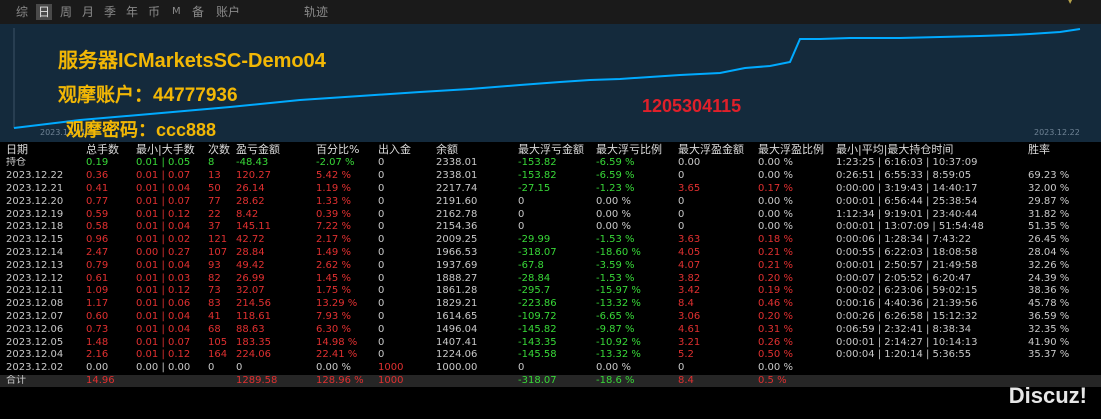 Image resolution: width=1101 pixels, height=419 pixels. I want to click on tab-account: 账户, so click(228, 12).